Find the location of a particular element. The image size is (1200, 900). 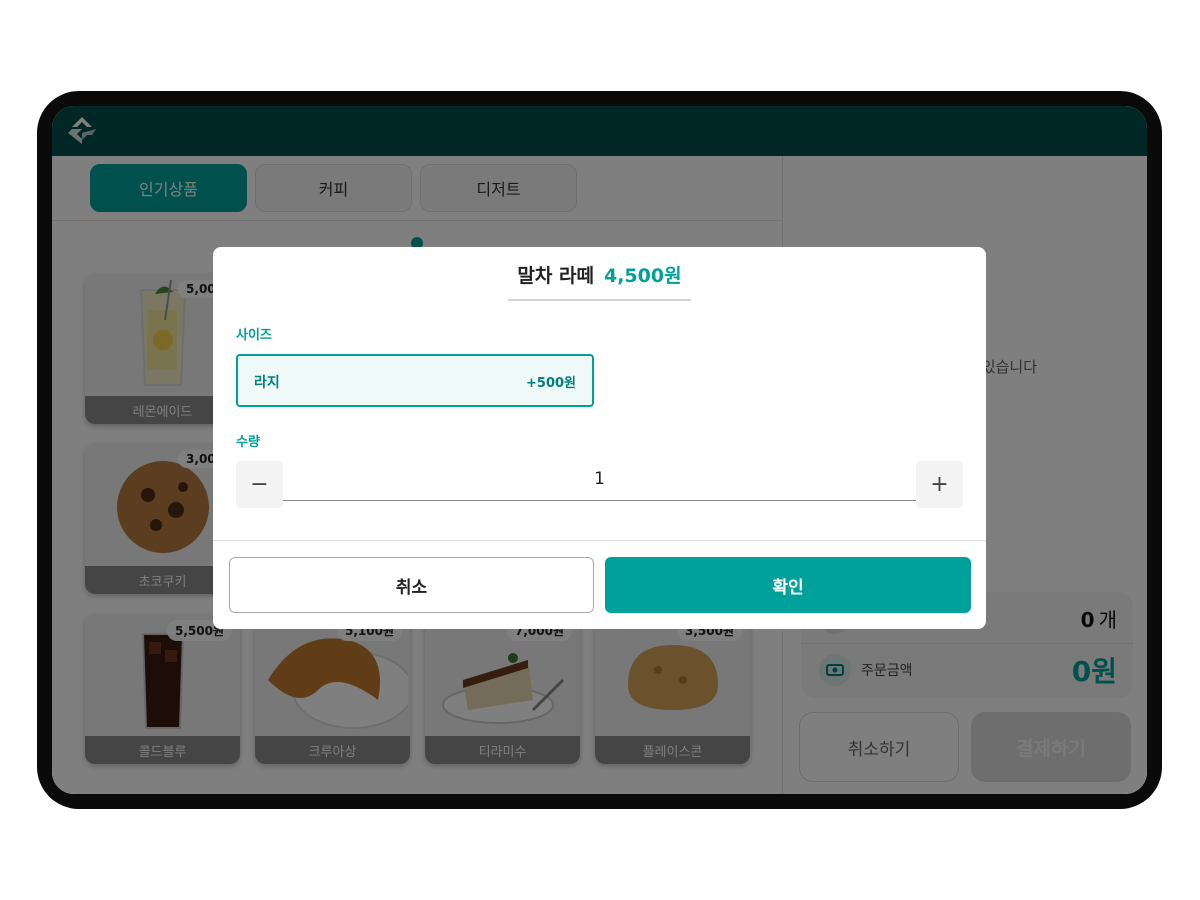

decrease-quantity-button: − is located at coordinates (259, 484).